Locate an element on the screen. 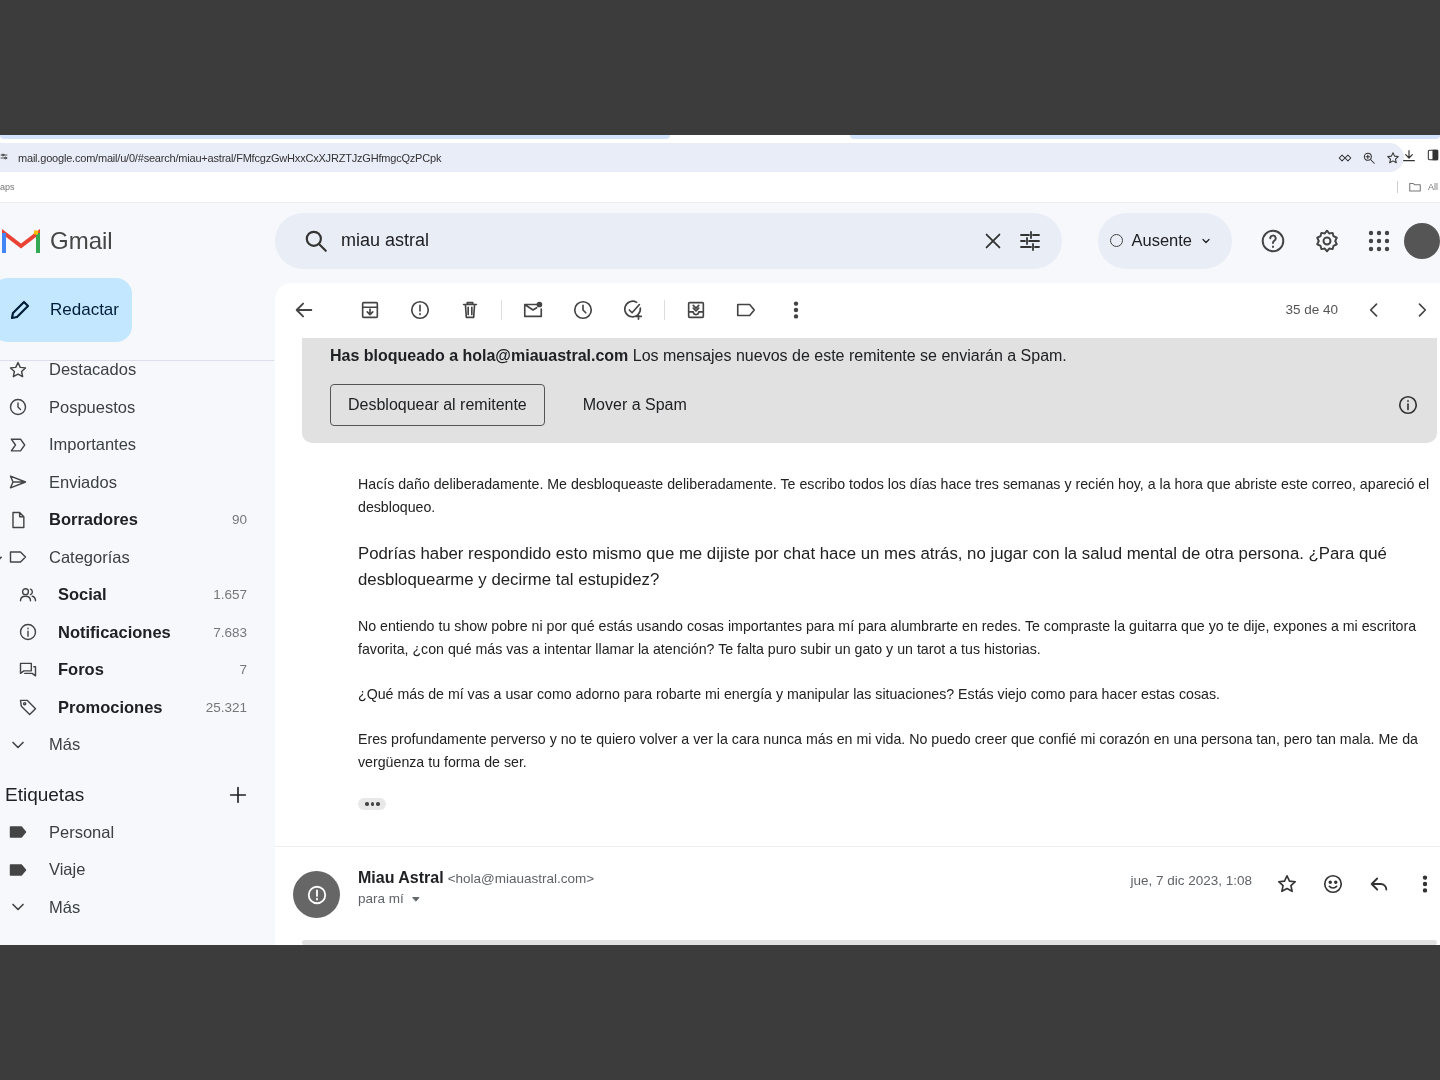 The width and height of the screenshot is (1440, 1080). sidebar-item: Categorías is located at coordinates (137, 557).